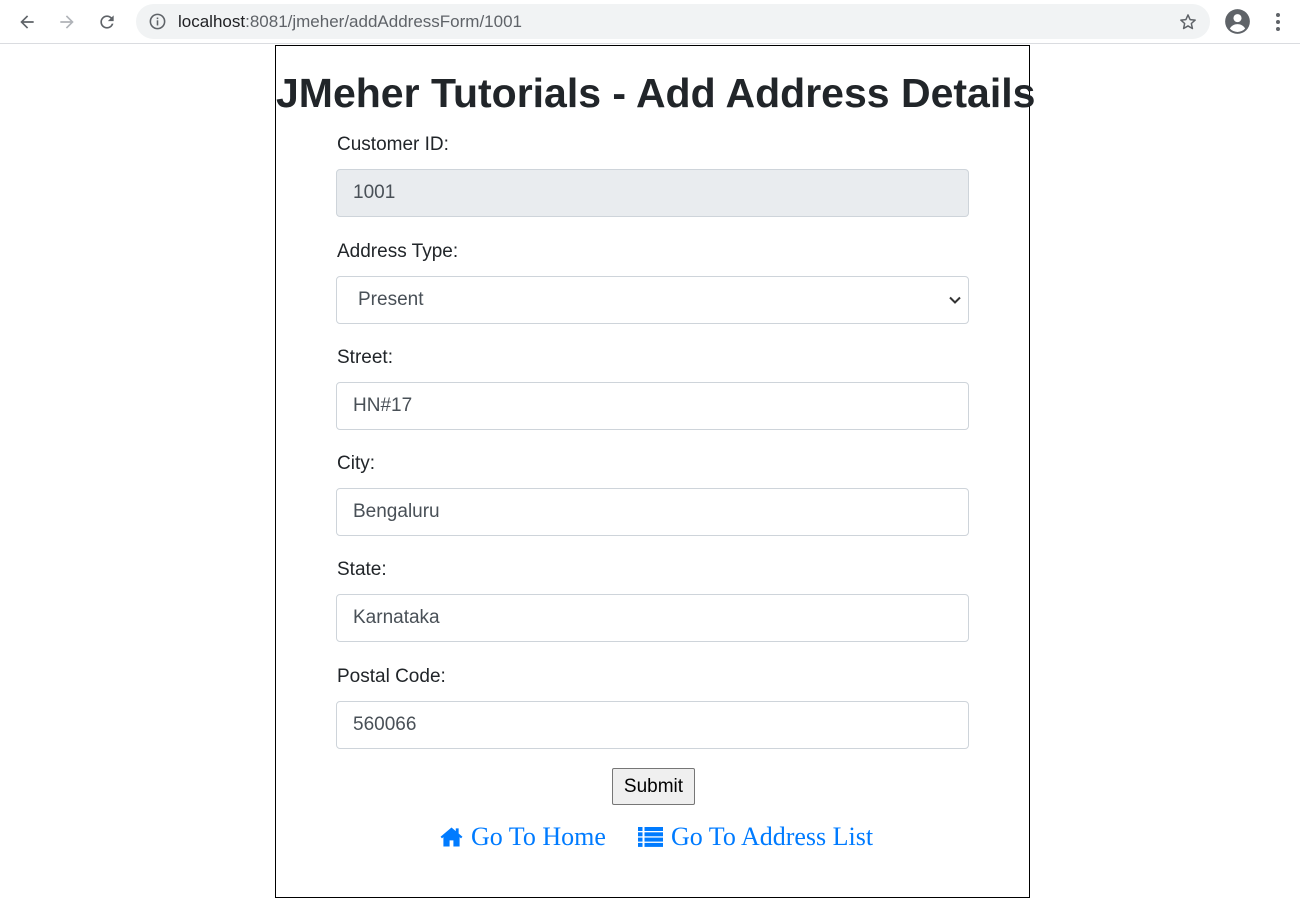 The width and height of the screenshot is (1300, 922). What do you see at coordinates (393, 144) in the screenshot?
I see `customer-id-label: Customer ID:` at bounding box center [393, 144].